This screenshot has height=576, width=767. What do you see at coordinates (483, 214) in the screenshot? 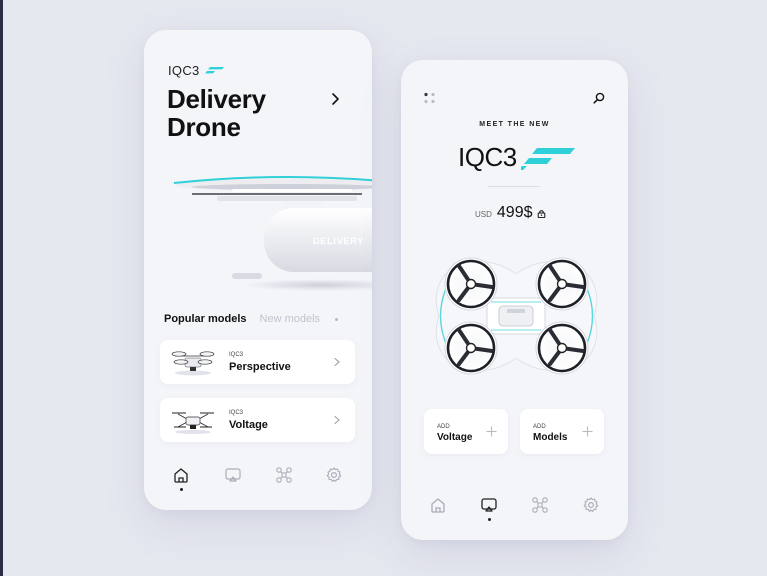
I see `price-currency: USD` at bounding box center [483, 214].